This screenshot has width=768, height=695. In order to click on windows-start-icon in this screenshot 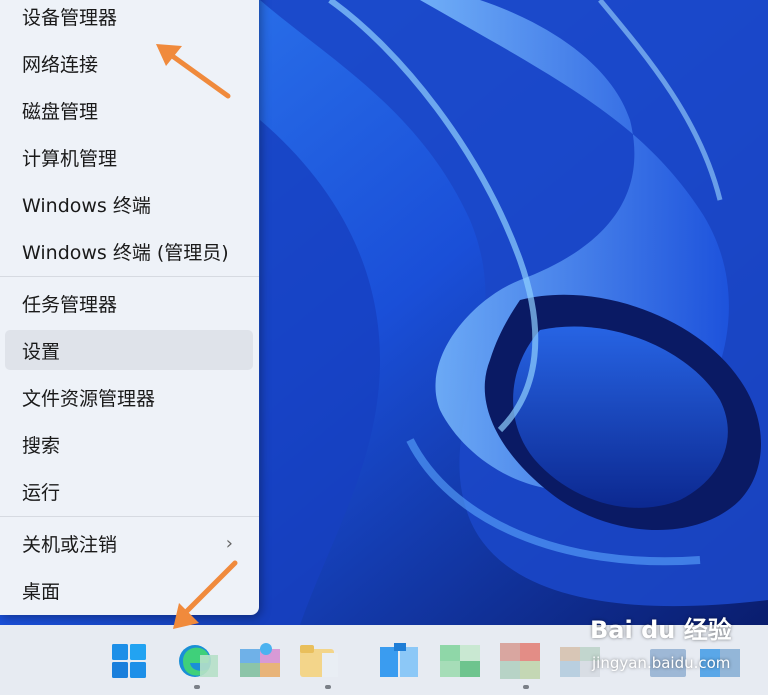, I will do `click(129, 661)`.